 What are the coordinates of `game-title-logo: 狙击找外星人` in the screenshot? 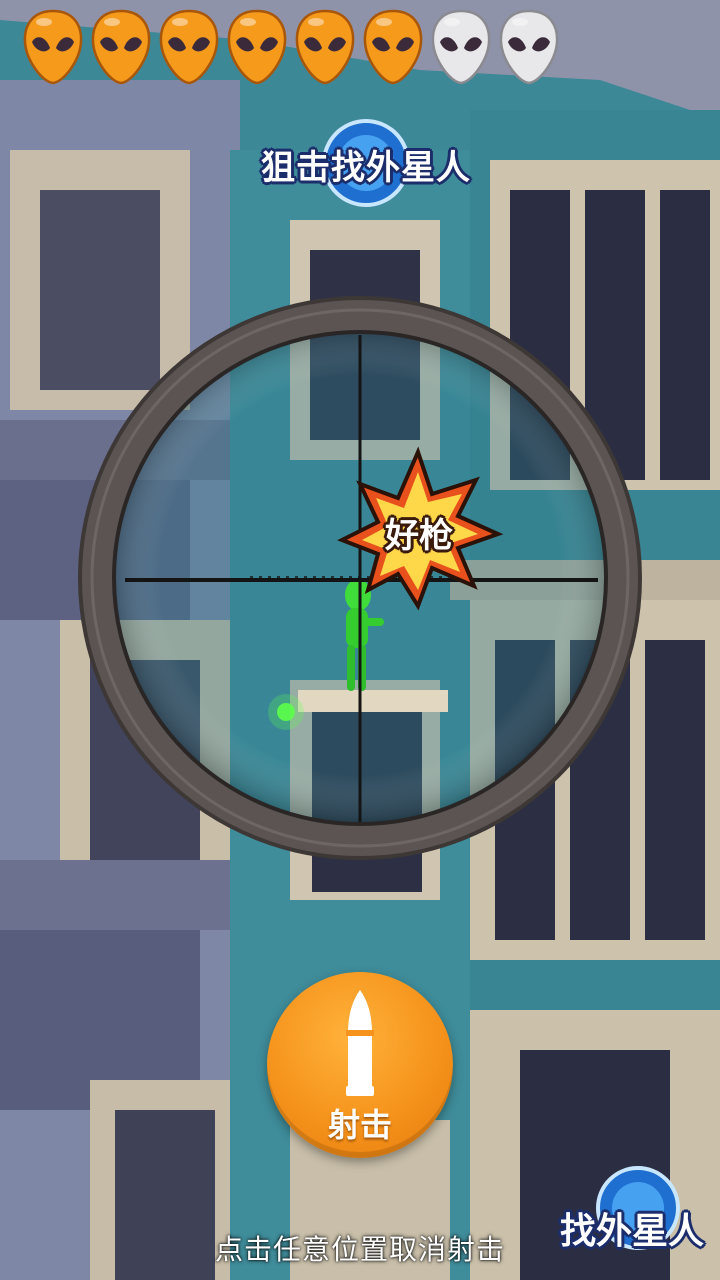 It's located at (366, 163).